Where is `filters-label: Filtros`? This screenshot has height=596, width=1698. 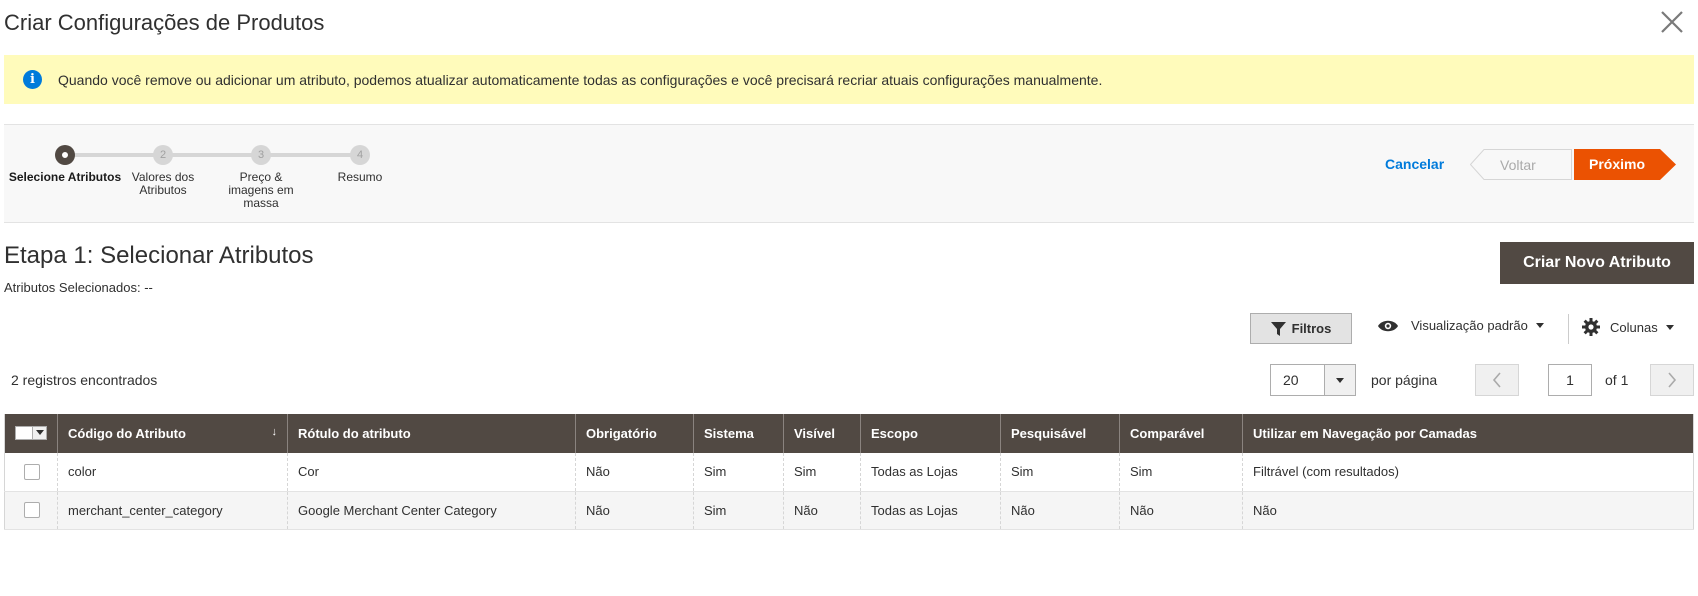 filters-label: Filtros is located at coordinates (1311, 328).